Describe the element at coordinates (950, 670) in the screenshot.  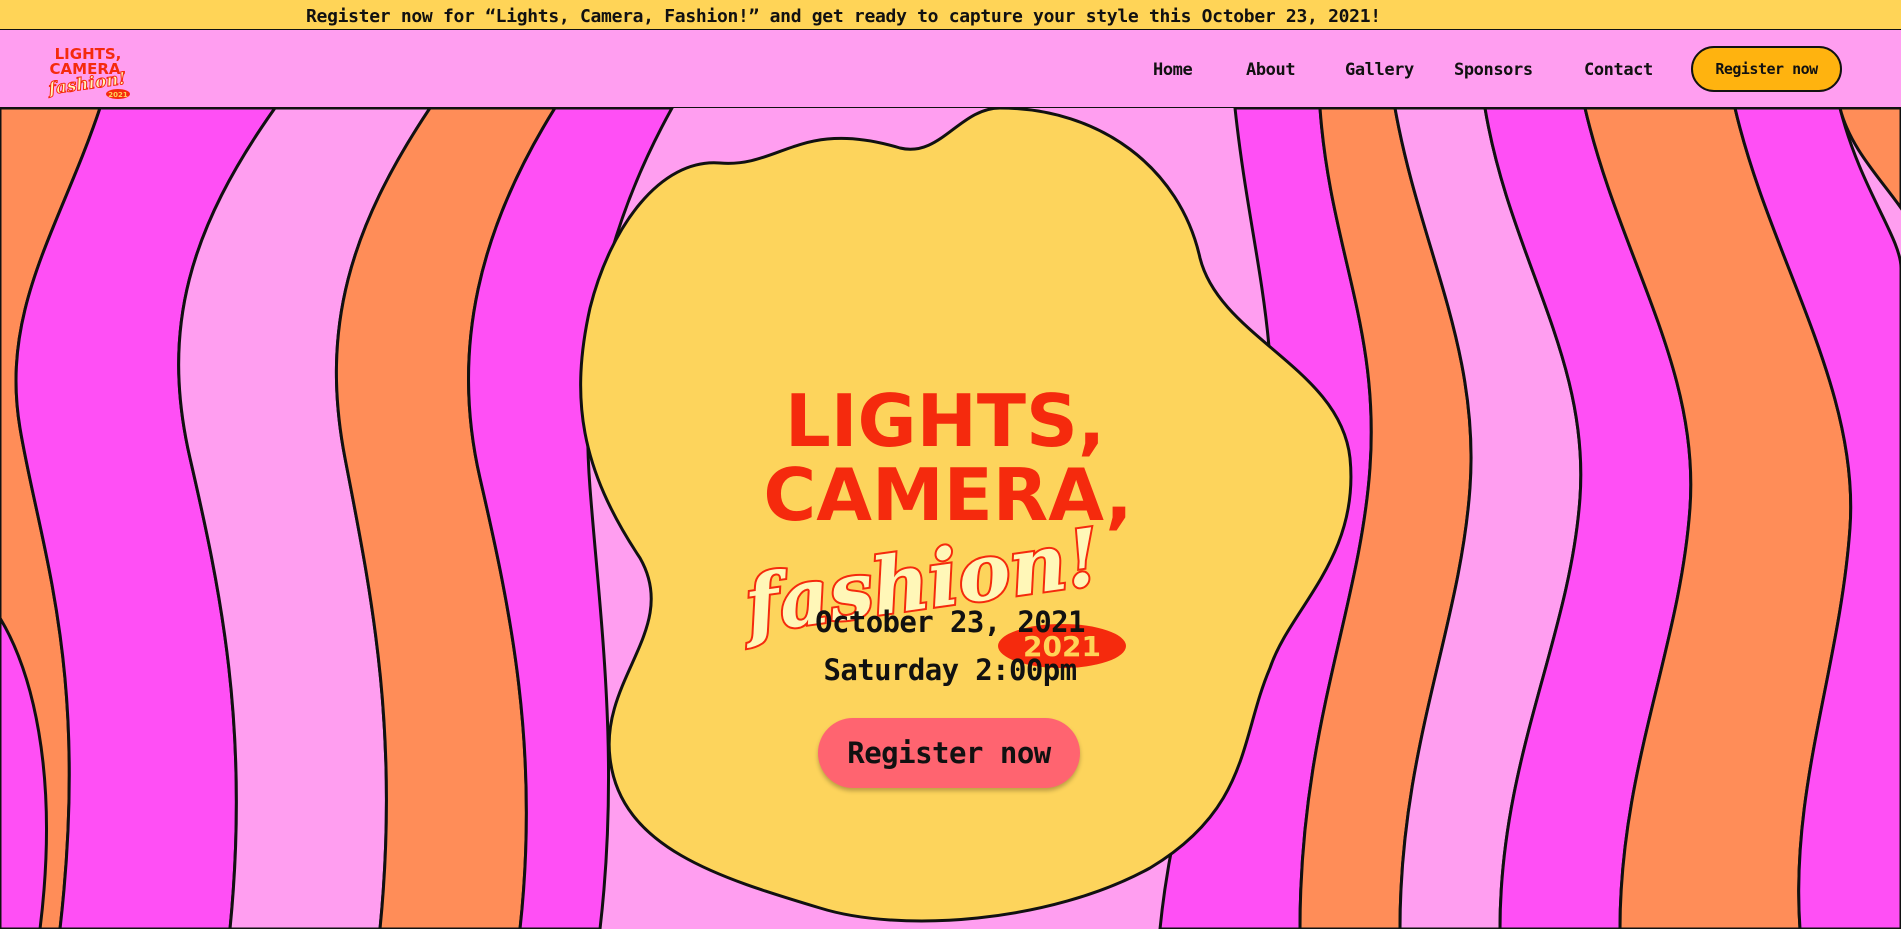
I see `event-time: Saturday 2:00pm` at that location.